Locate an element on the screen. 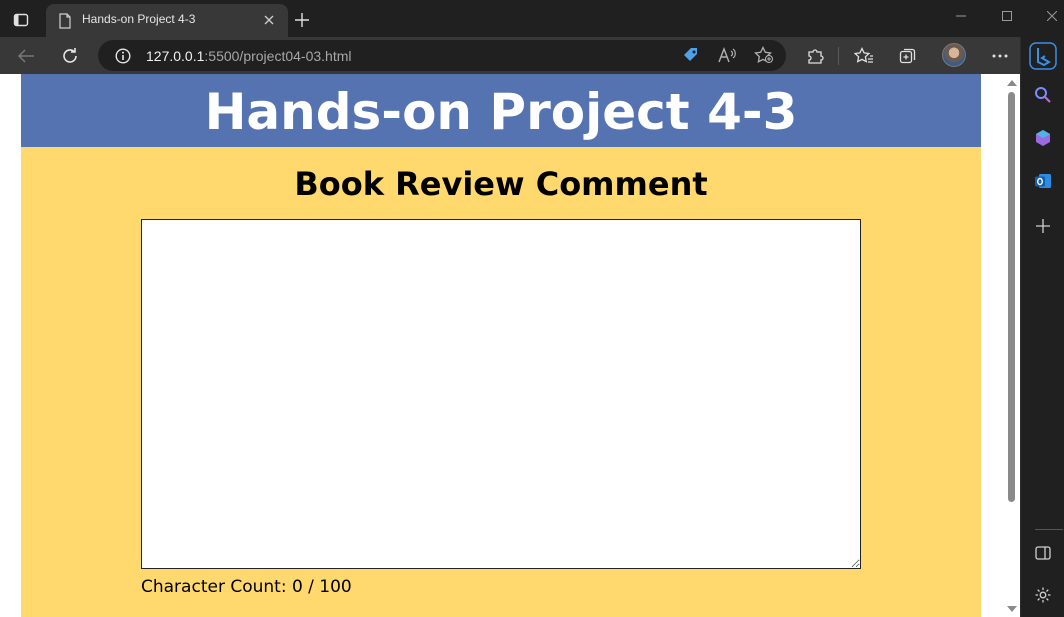  url-host: 127.0.0.1 is located at coordinates (175, 56).